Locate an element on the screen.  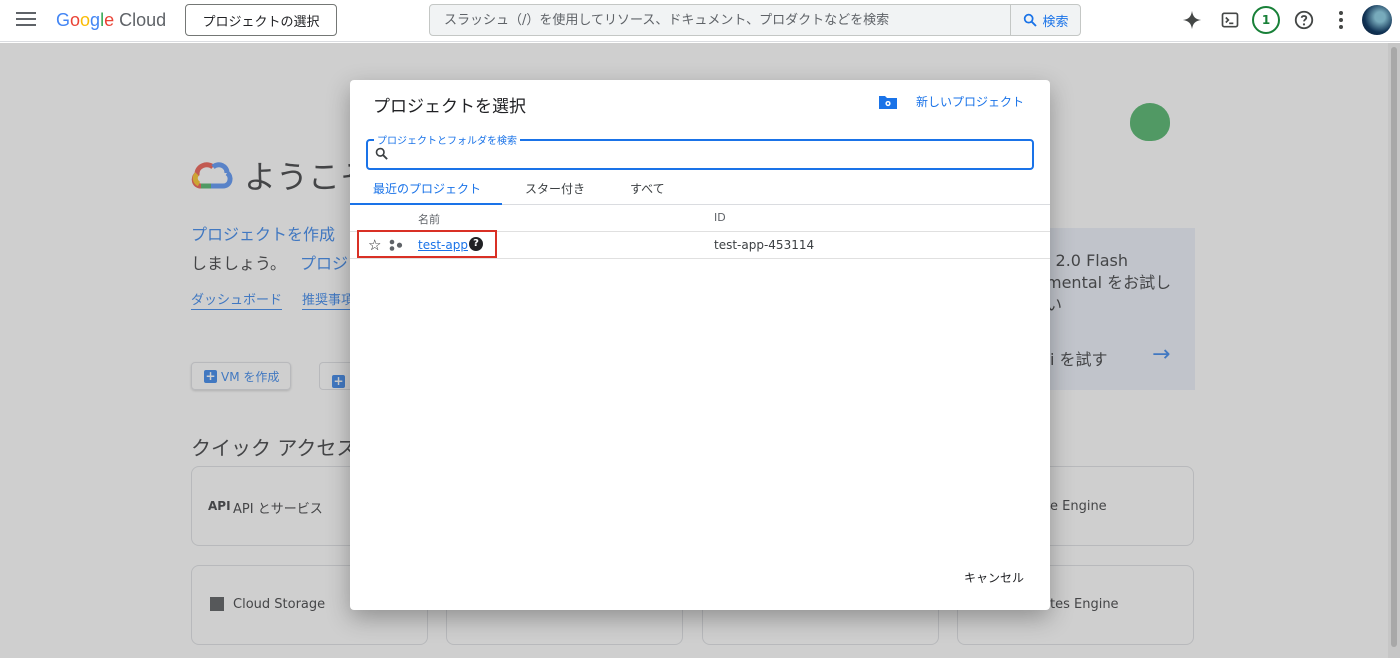
avatar is located at coordinates (1377, 20).